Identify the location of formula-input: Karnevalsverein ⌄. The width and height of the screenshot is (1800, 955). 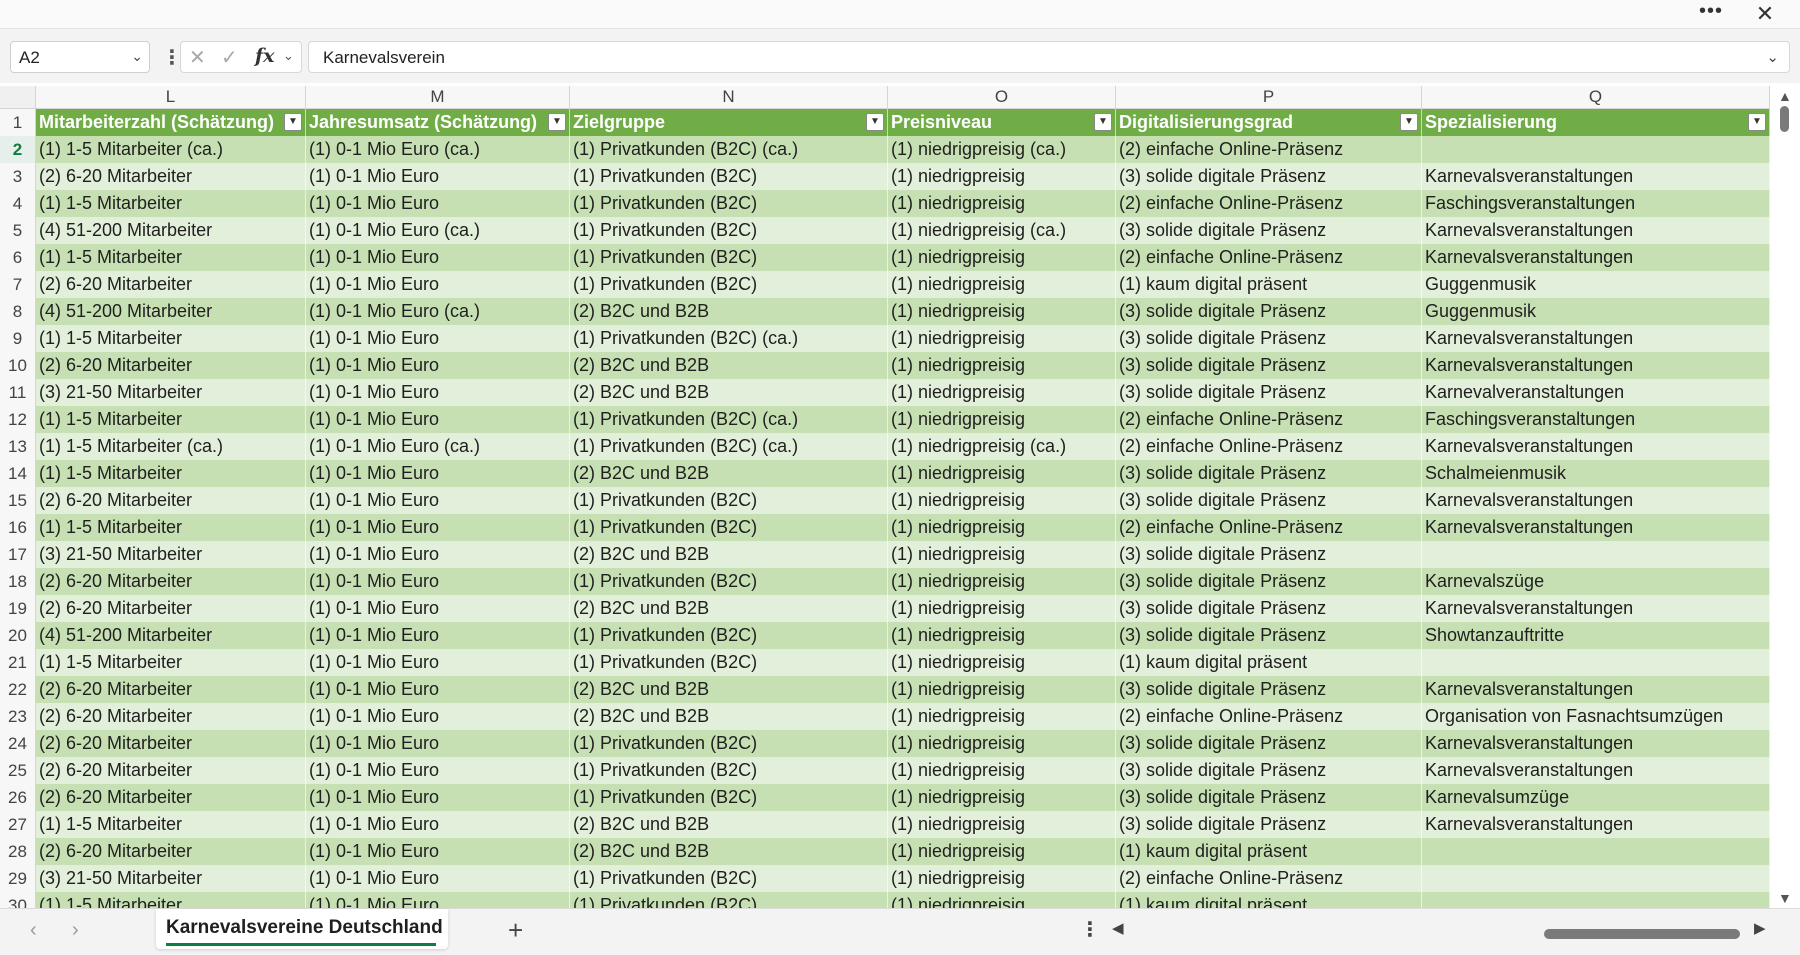
(1049, 57).